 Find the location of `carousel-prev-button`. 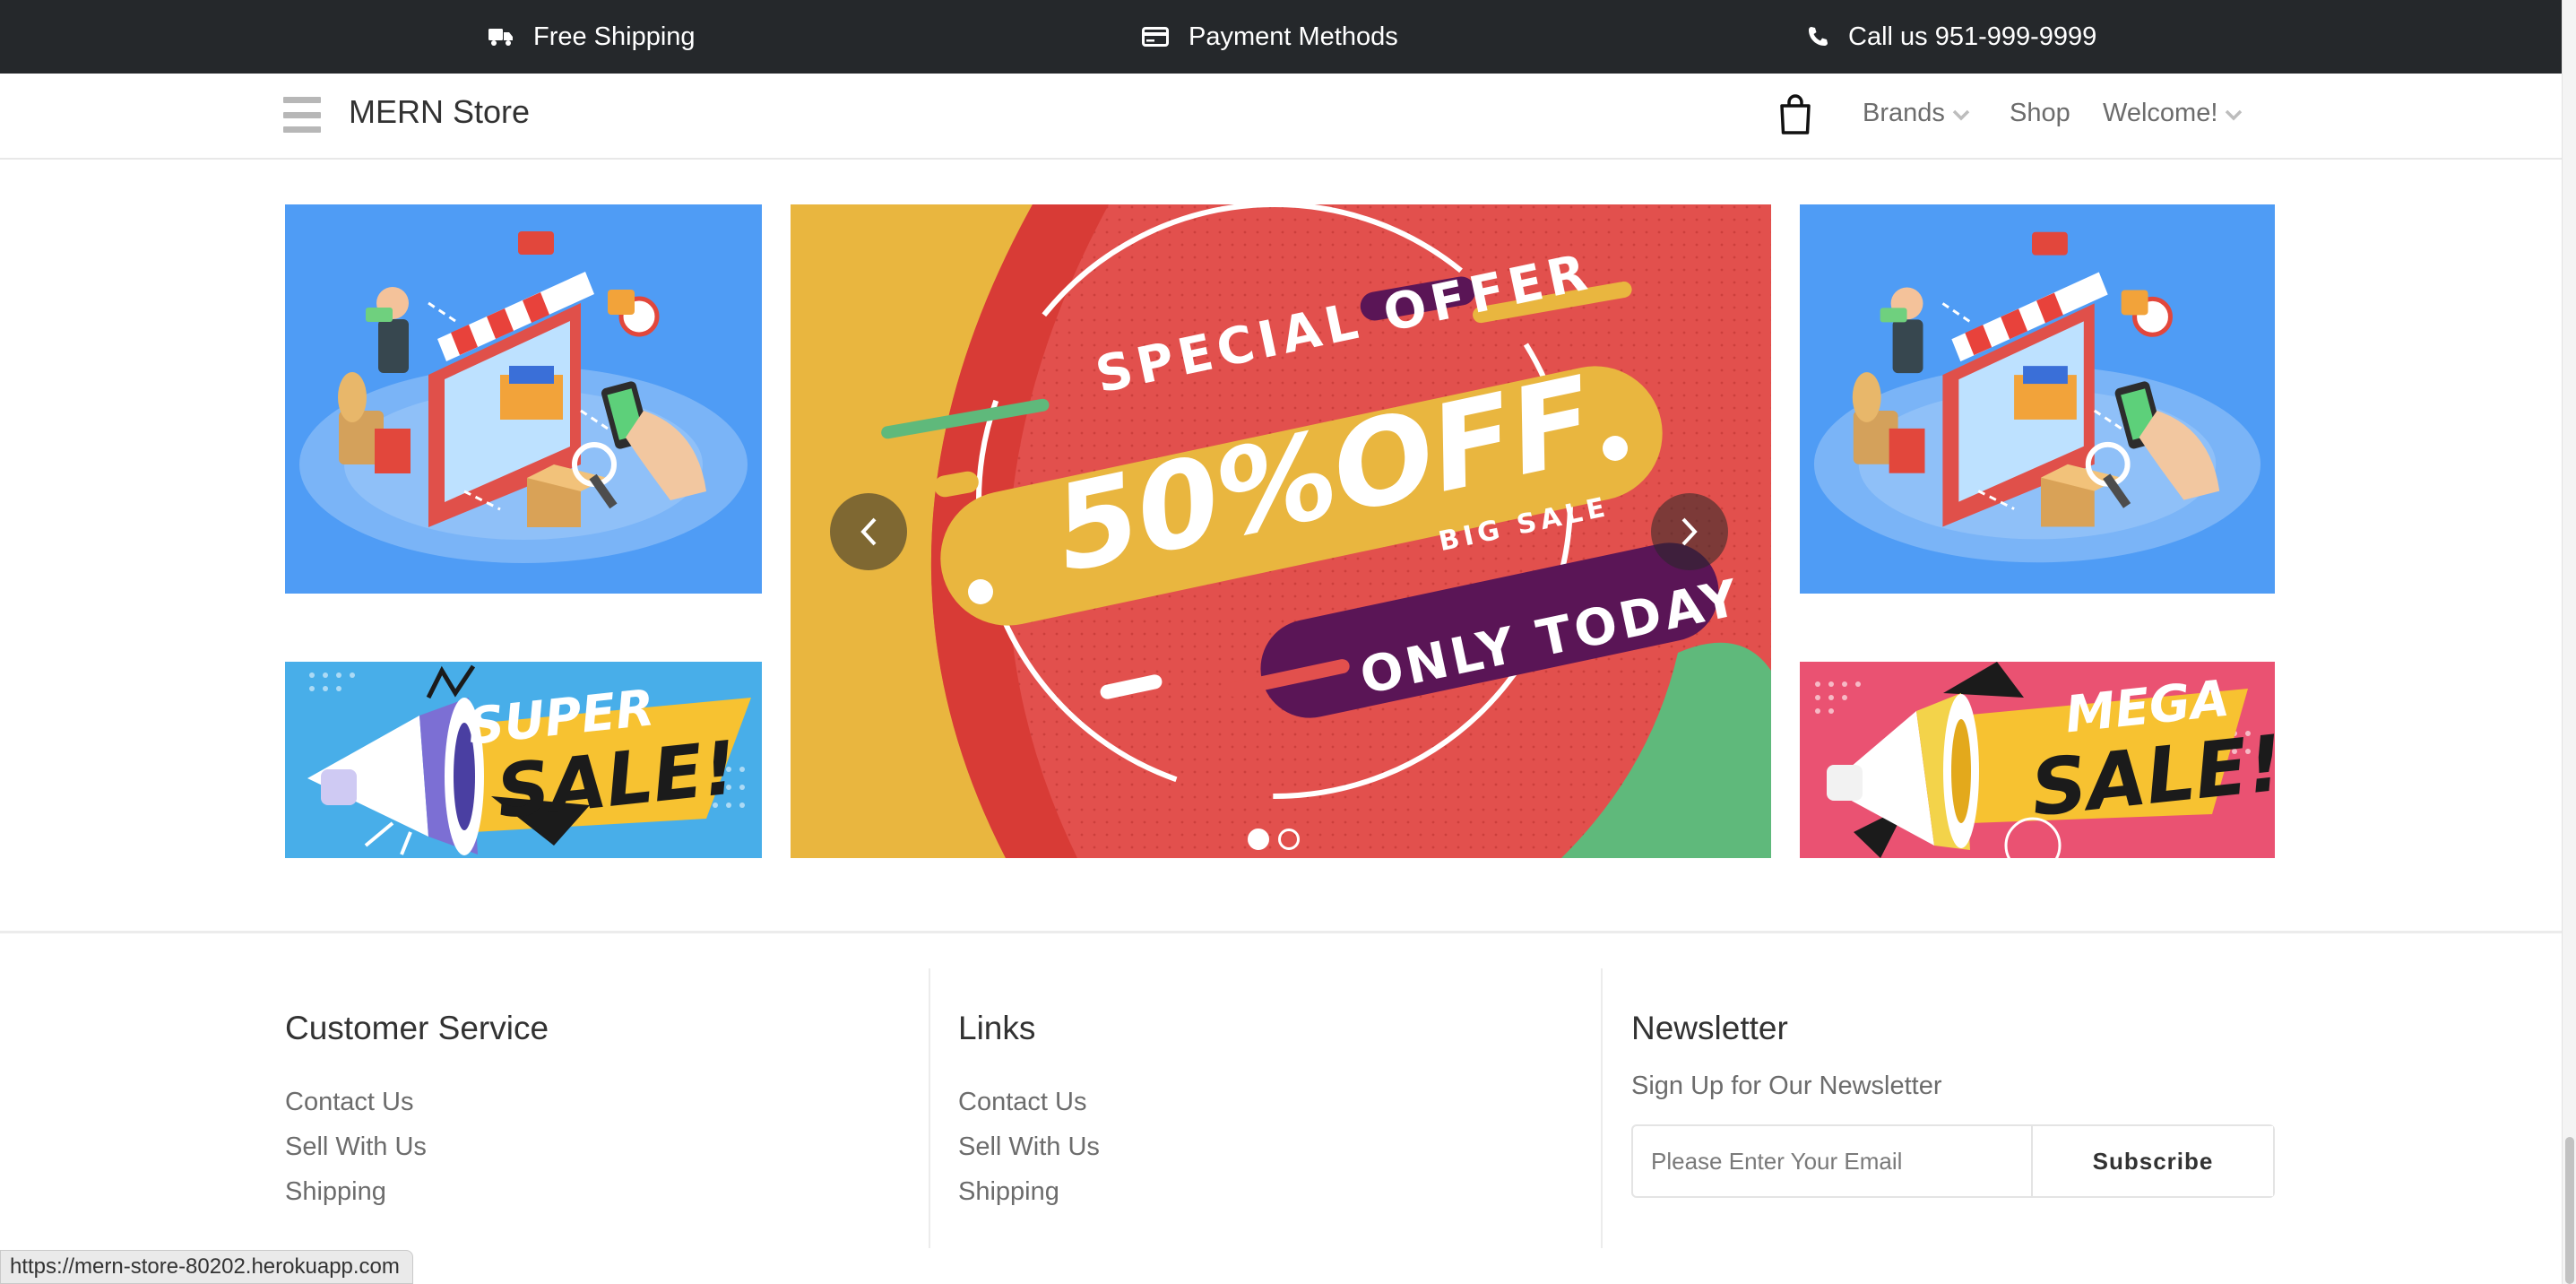

carousel-prev-button is located at coordinates (868, 531).